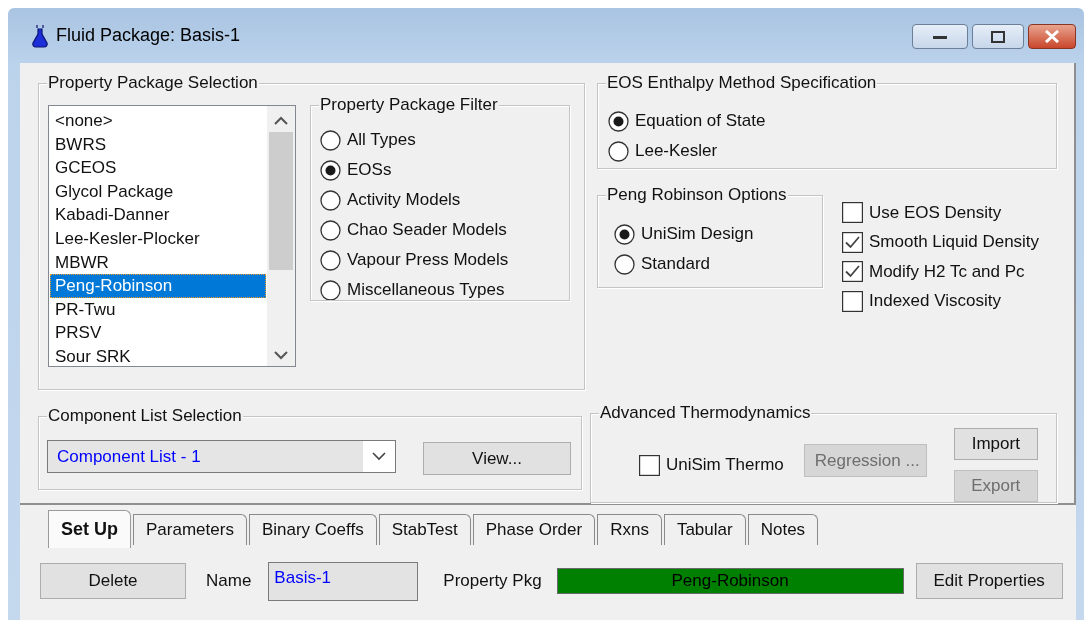  What do you see at coordinates (427, 230) in the screenshot?
I see `radio-label: Chao Seader Models` at bounding box center [427, 230].